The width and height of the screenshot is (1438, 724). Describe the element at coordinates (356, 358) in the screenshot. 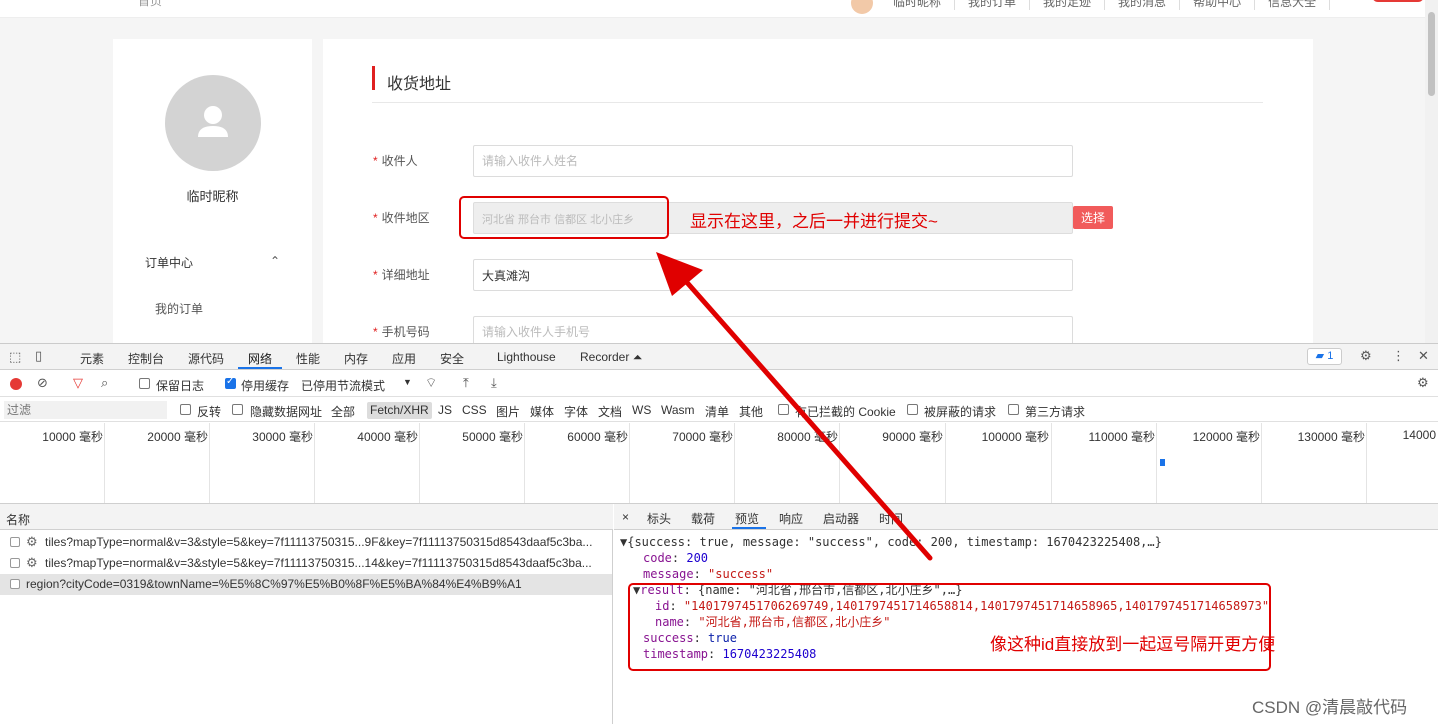

I see `tab-memory: 内存` at that location.